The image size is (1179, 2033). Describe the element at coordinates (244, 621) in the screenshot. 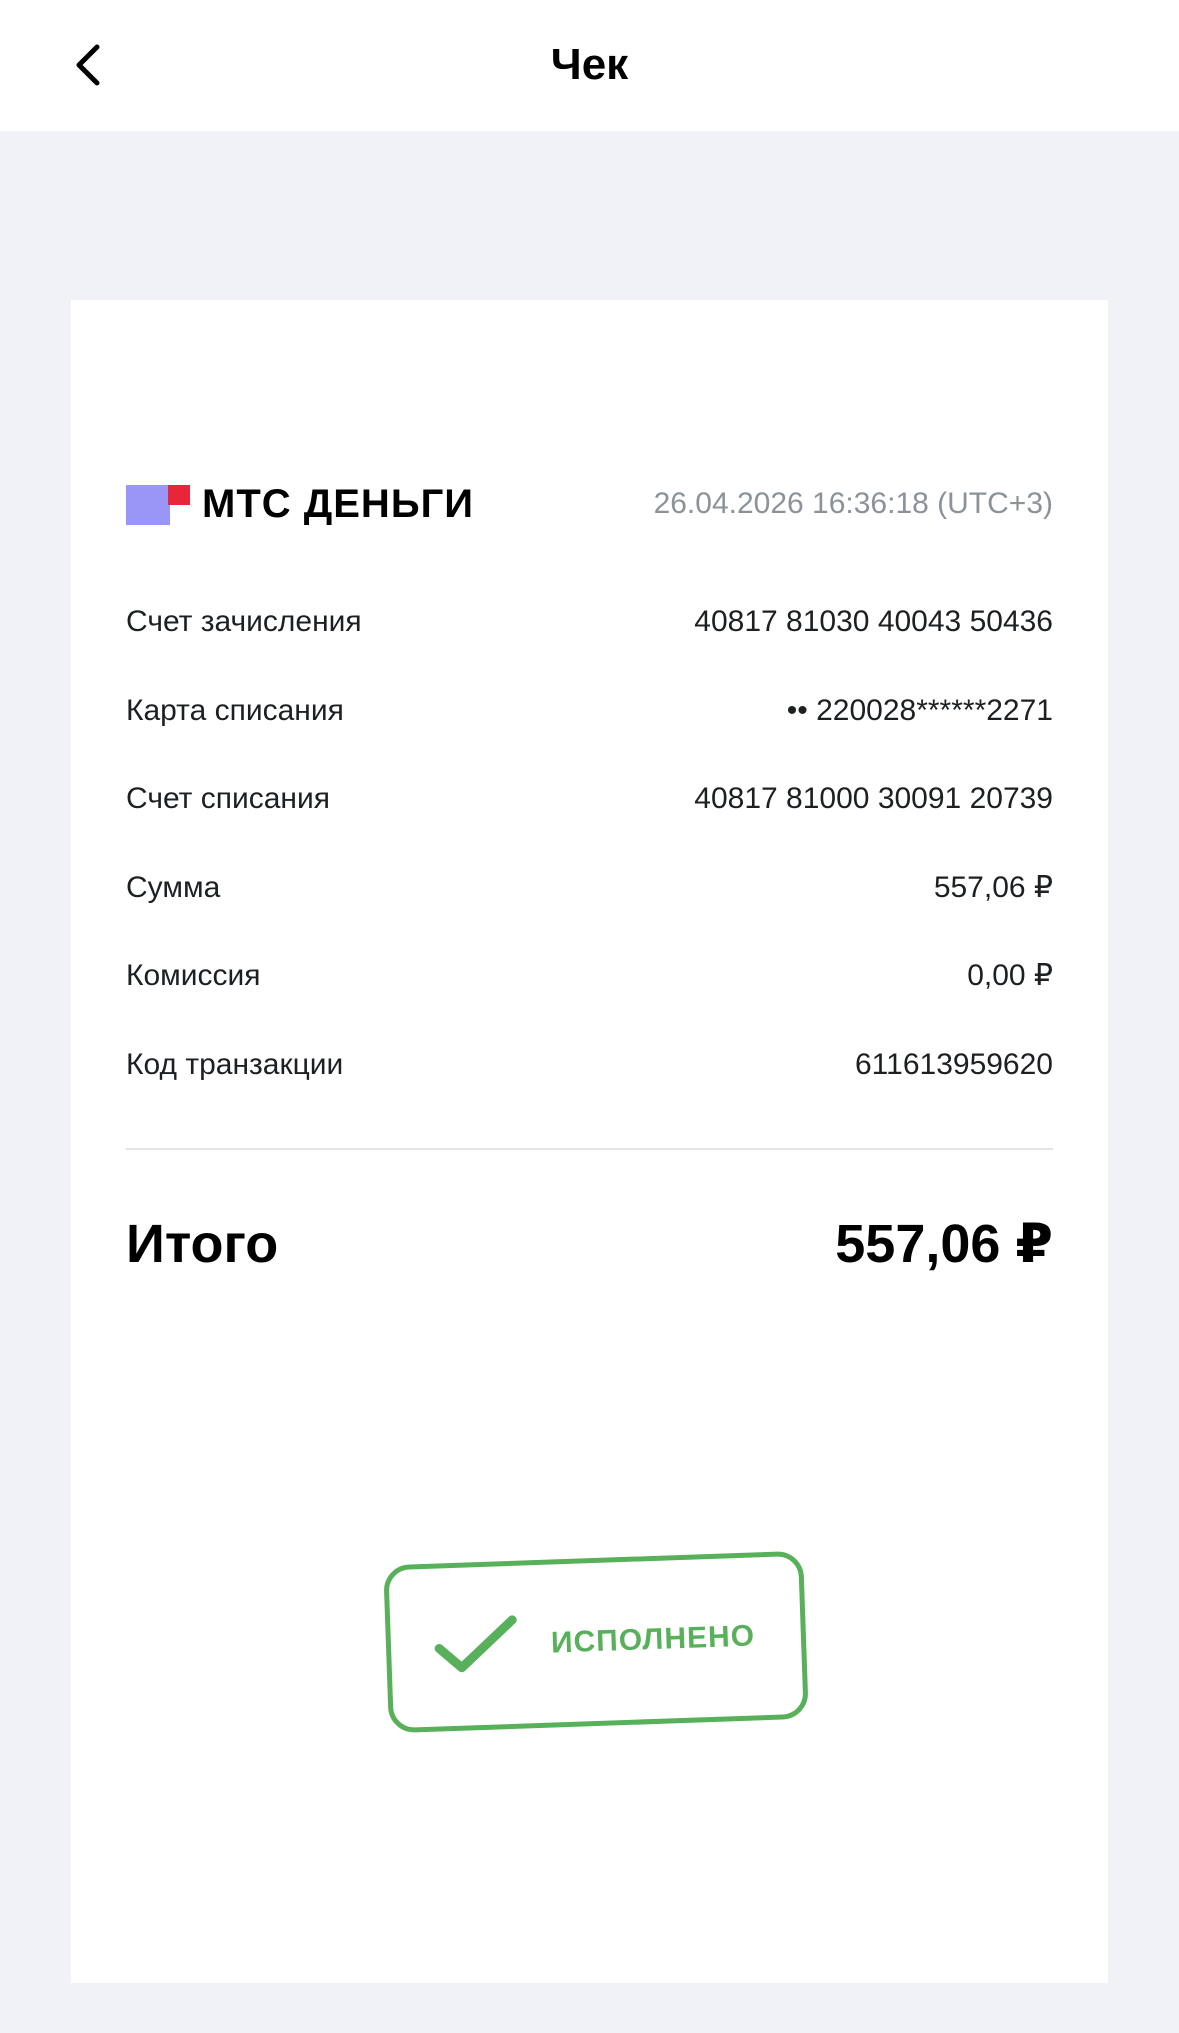

I see `detail-label: Счет зачисления` at that location.